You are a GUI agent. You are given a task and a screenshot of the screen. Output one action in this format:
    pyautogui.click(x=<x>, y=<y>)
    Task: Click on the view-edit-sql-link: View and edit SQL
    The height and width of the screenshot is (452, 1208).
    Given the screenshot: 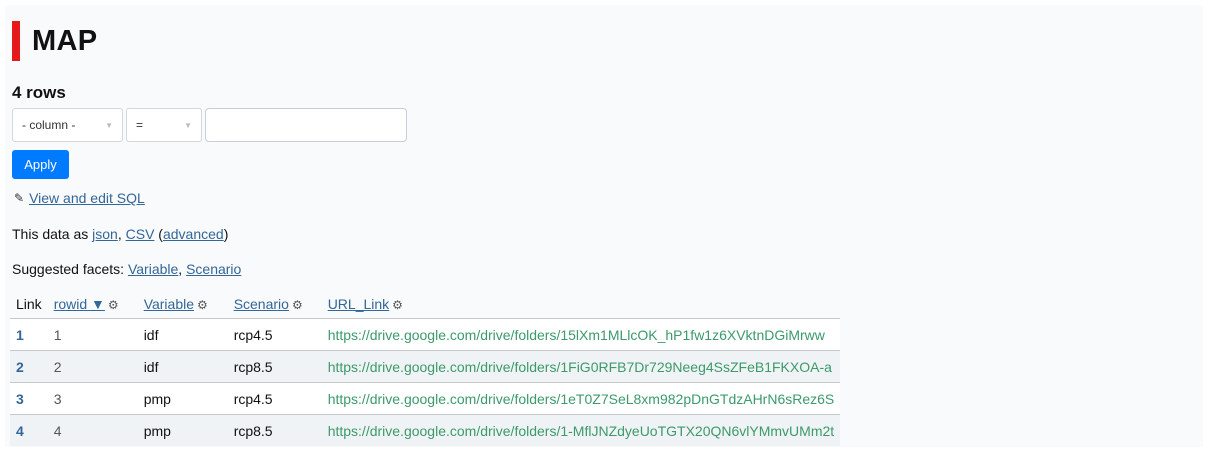 What is the action you would take?
    pyautogui.click(x=87, y=198)
    